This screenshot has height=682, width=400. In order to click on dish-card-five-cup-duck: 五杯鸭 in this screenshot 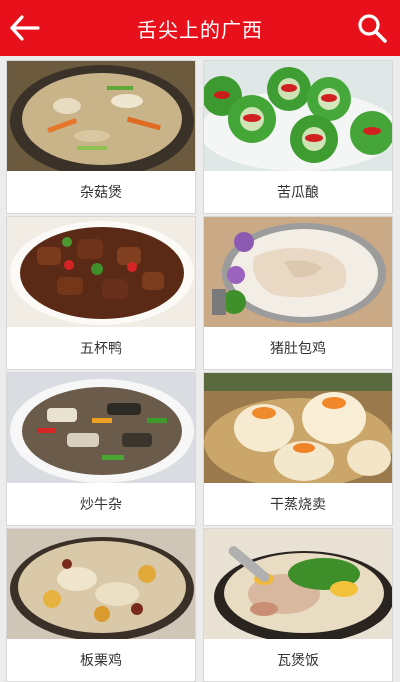, I will do `click(101, 293)`.